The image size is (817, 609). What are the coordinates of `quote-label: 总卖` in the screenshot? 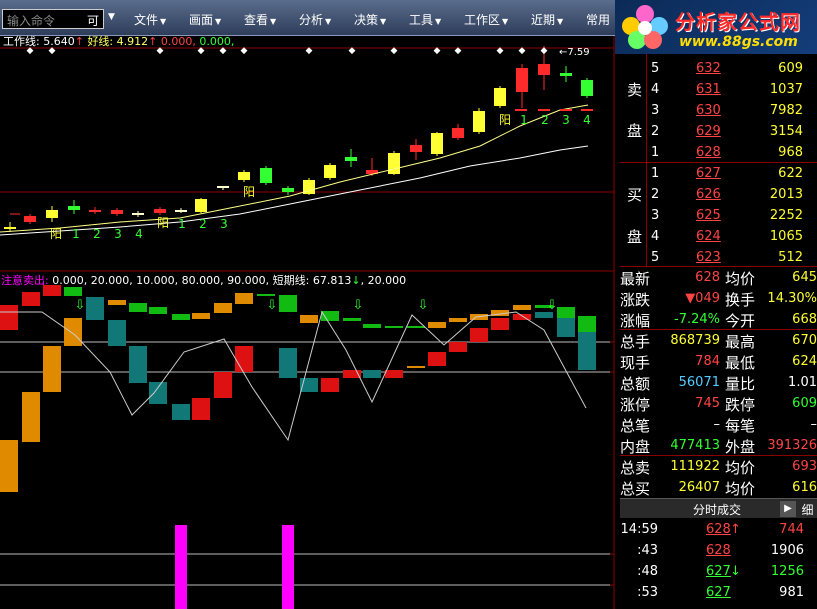 It's located at (635, 468).